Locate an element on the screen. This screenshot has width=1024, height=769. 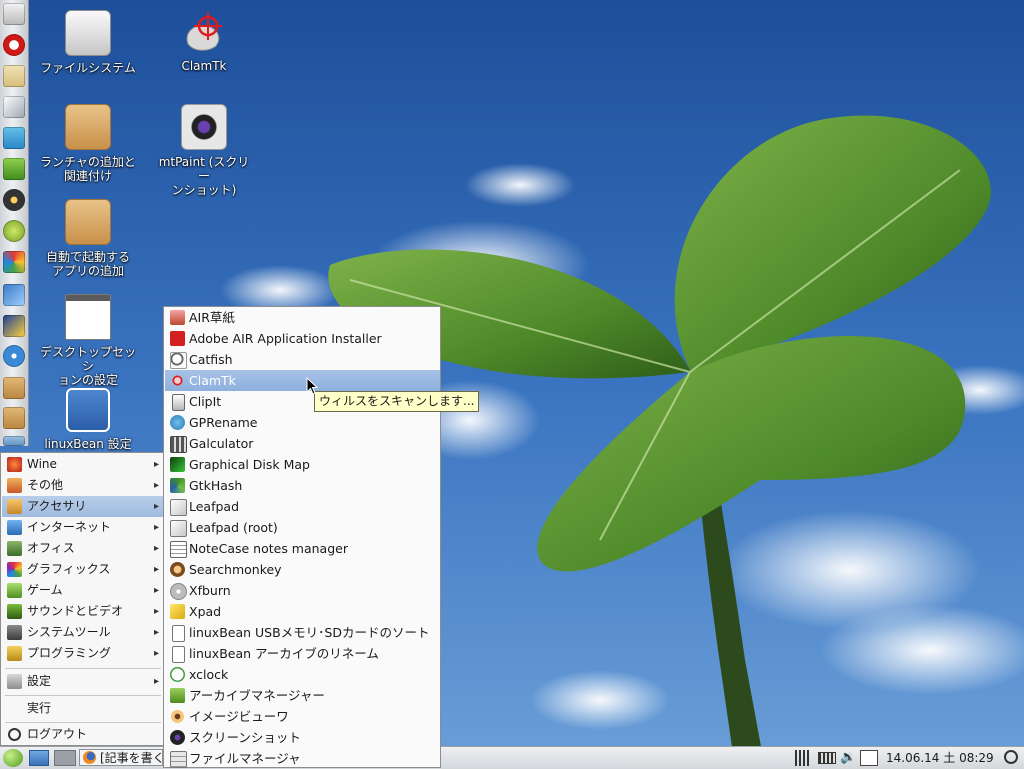
clock: 14.06.14 土 08:29 is located at coordinates (940, 758).